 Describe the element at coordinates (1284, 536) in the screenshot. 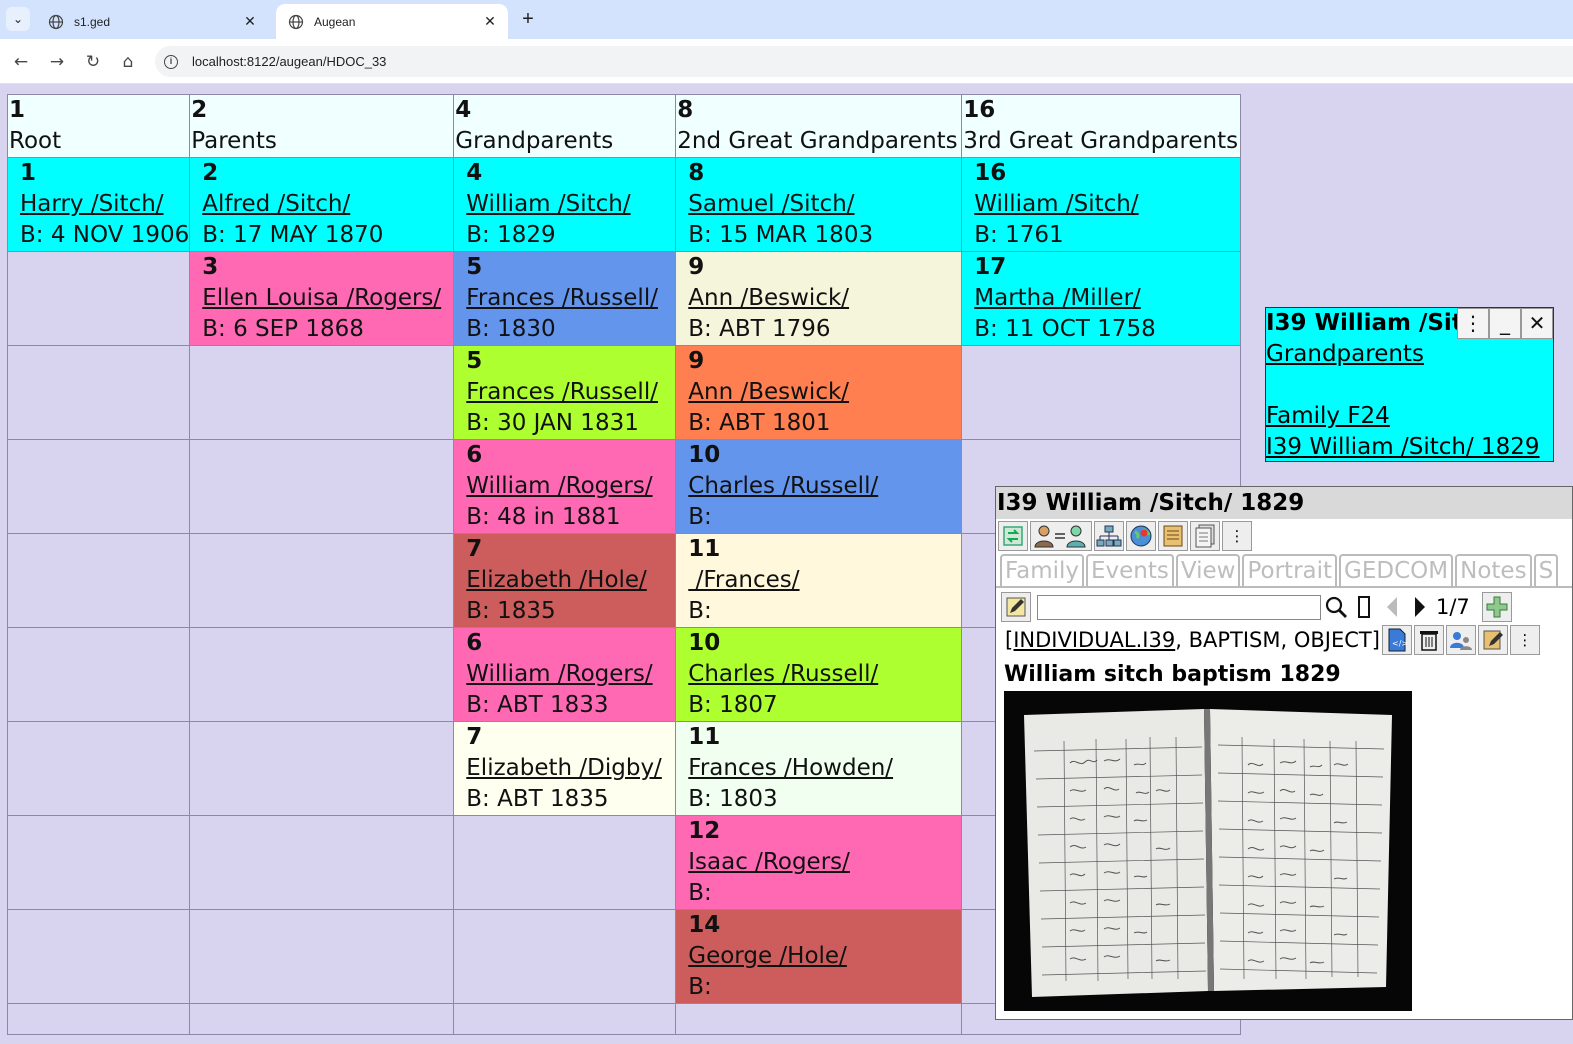

I see `panel-toolbar: ⋮` at that location.